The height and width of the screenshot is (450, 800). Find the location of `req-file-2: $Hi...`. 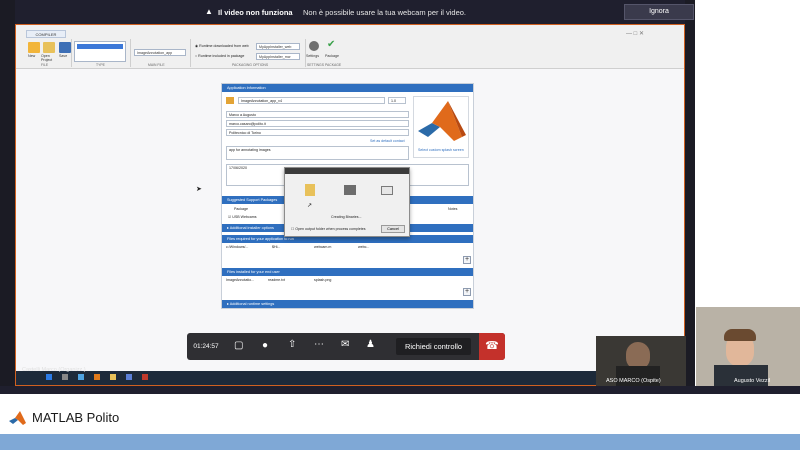

req-file-2: $Hi... is located at coordinates (276, 247).